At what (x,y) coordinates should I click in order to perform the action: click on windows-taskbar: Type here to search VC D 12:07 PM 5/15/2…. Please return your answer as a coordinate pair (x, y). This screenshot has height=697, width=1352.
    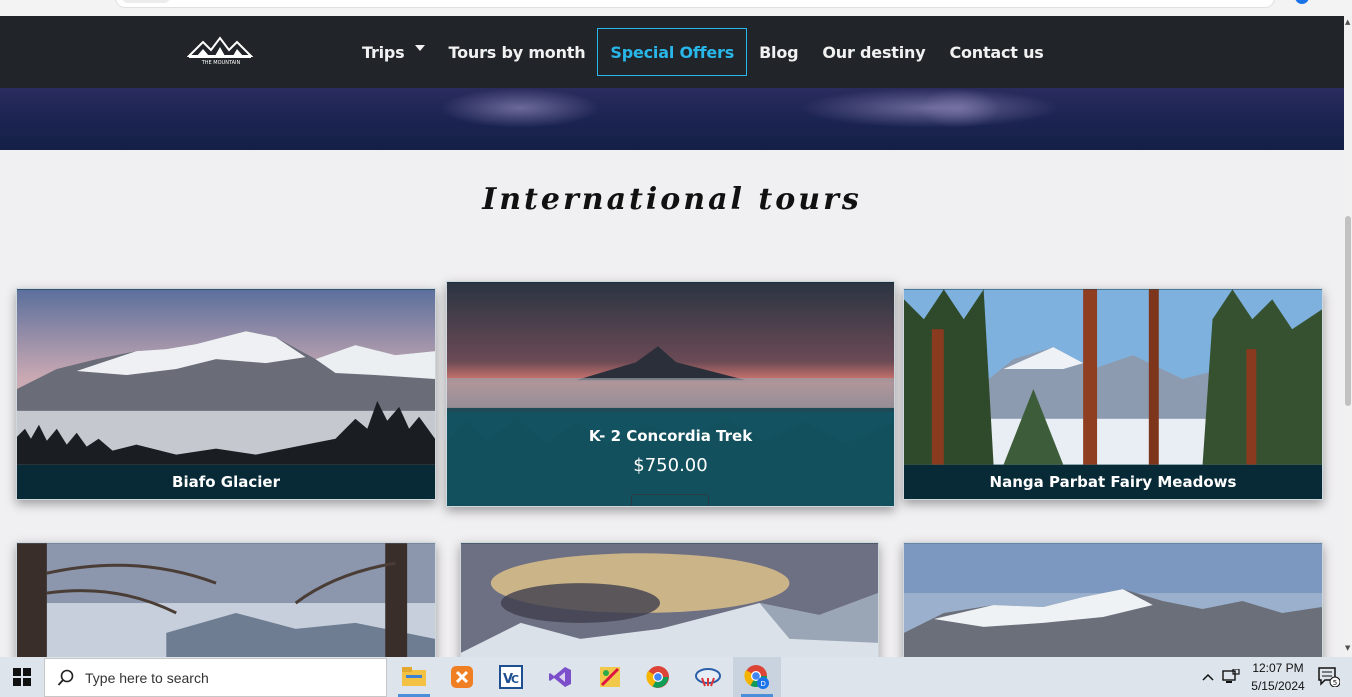
    Looking at the image, I should click on (676, 677).